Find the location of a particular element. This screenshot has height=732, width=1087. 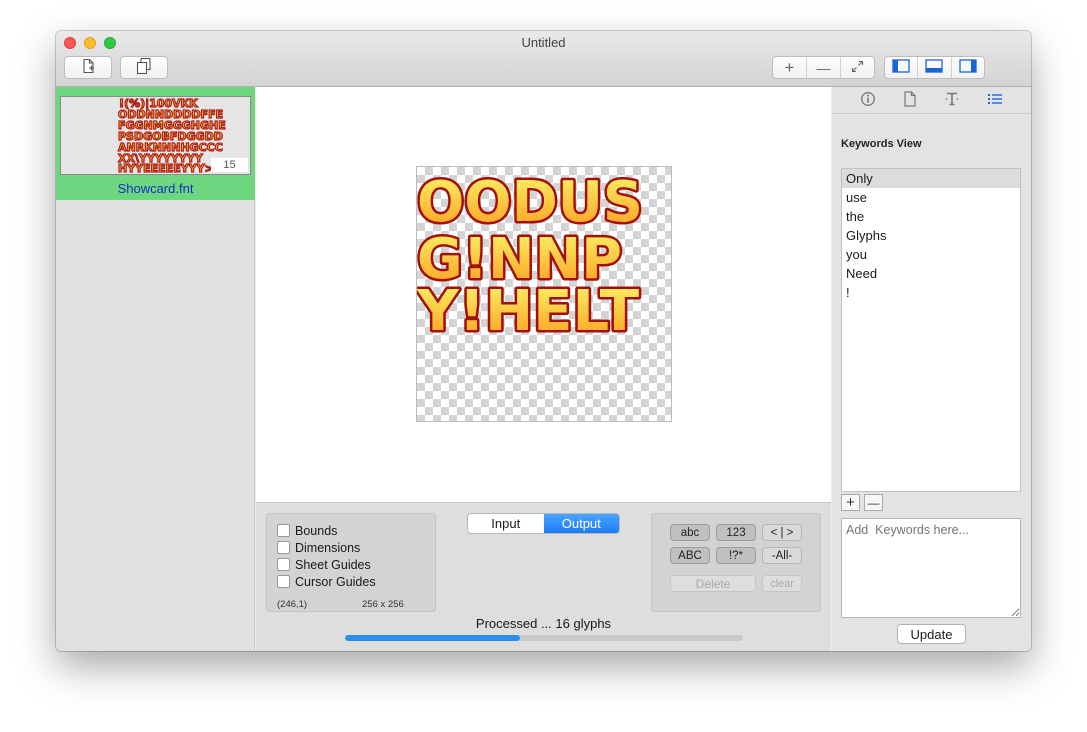

all-button: -All- is located at coordinates (782, 555).